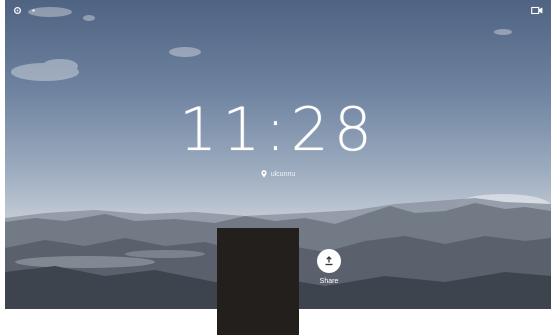 The width and height of the screenshot is (554, 335). I want to click on clock-time: 11:28, so click(278, 130).